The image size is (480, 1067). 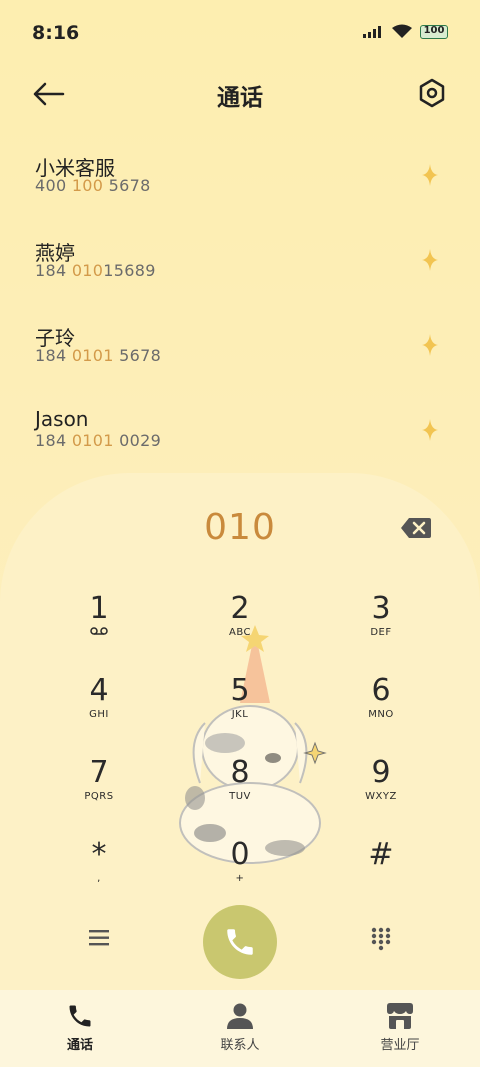 I want to click on signal-icon, so click(x=372, y=31).